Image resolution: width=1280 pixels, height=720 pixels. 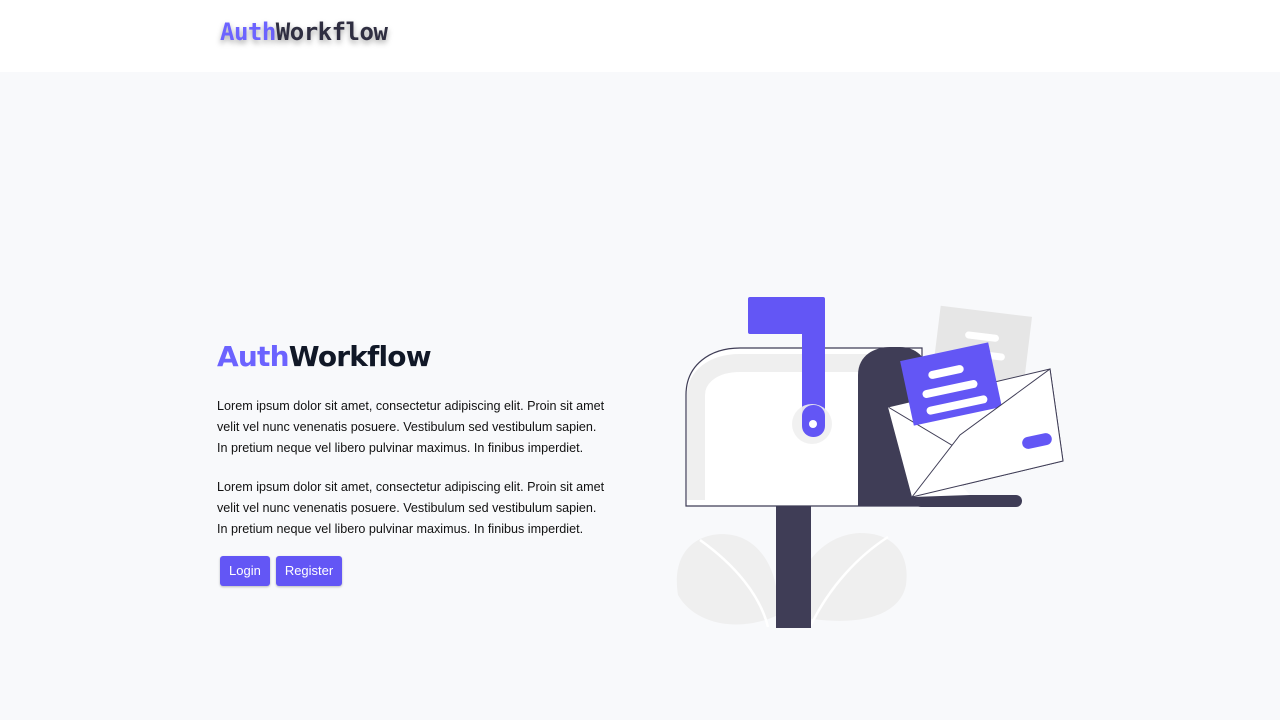 What do you see at coordinates (245, 571) in the screenshot?
I see `login-button: Login` at bounding box center [245, 571].